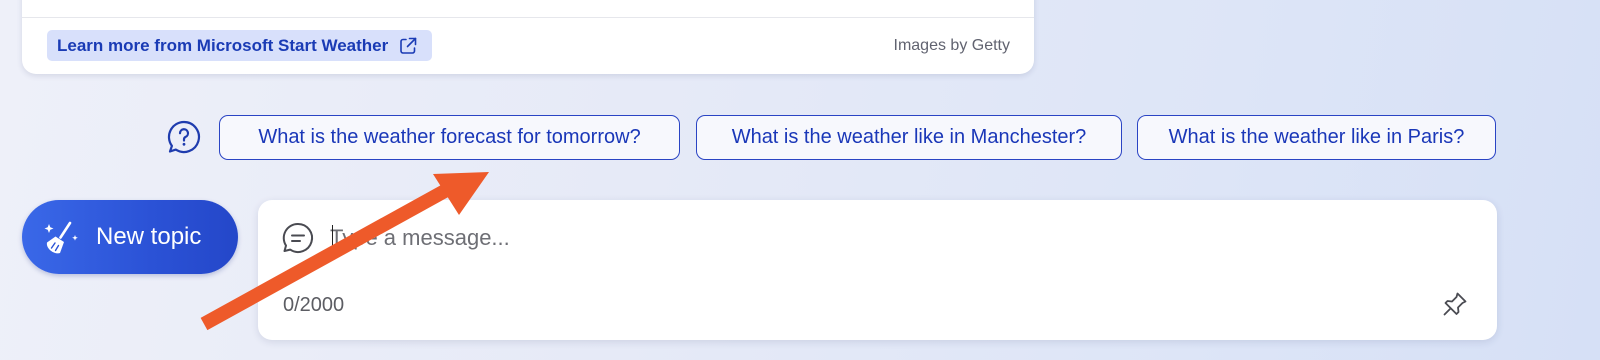  Describe the element at coordinates (149, 236) in the screenshot. I see `new-topic-label: New topic` at that location.